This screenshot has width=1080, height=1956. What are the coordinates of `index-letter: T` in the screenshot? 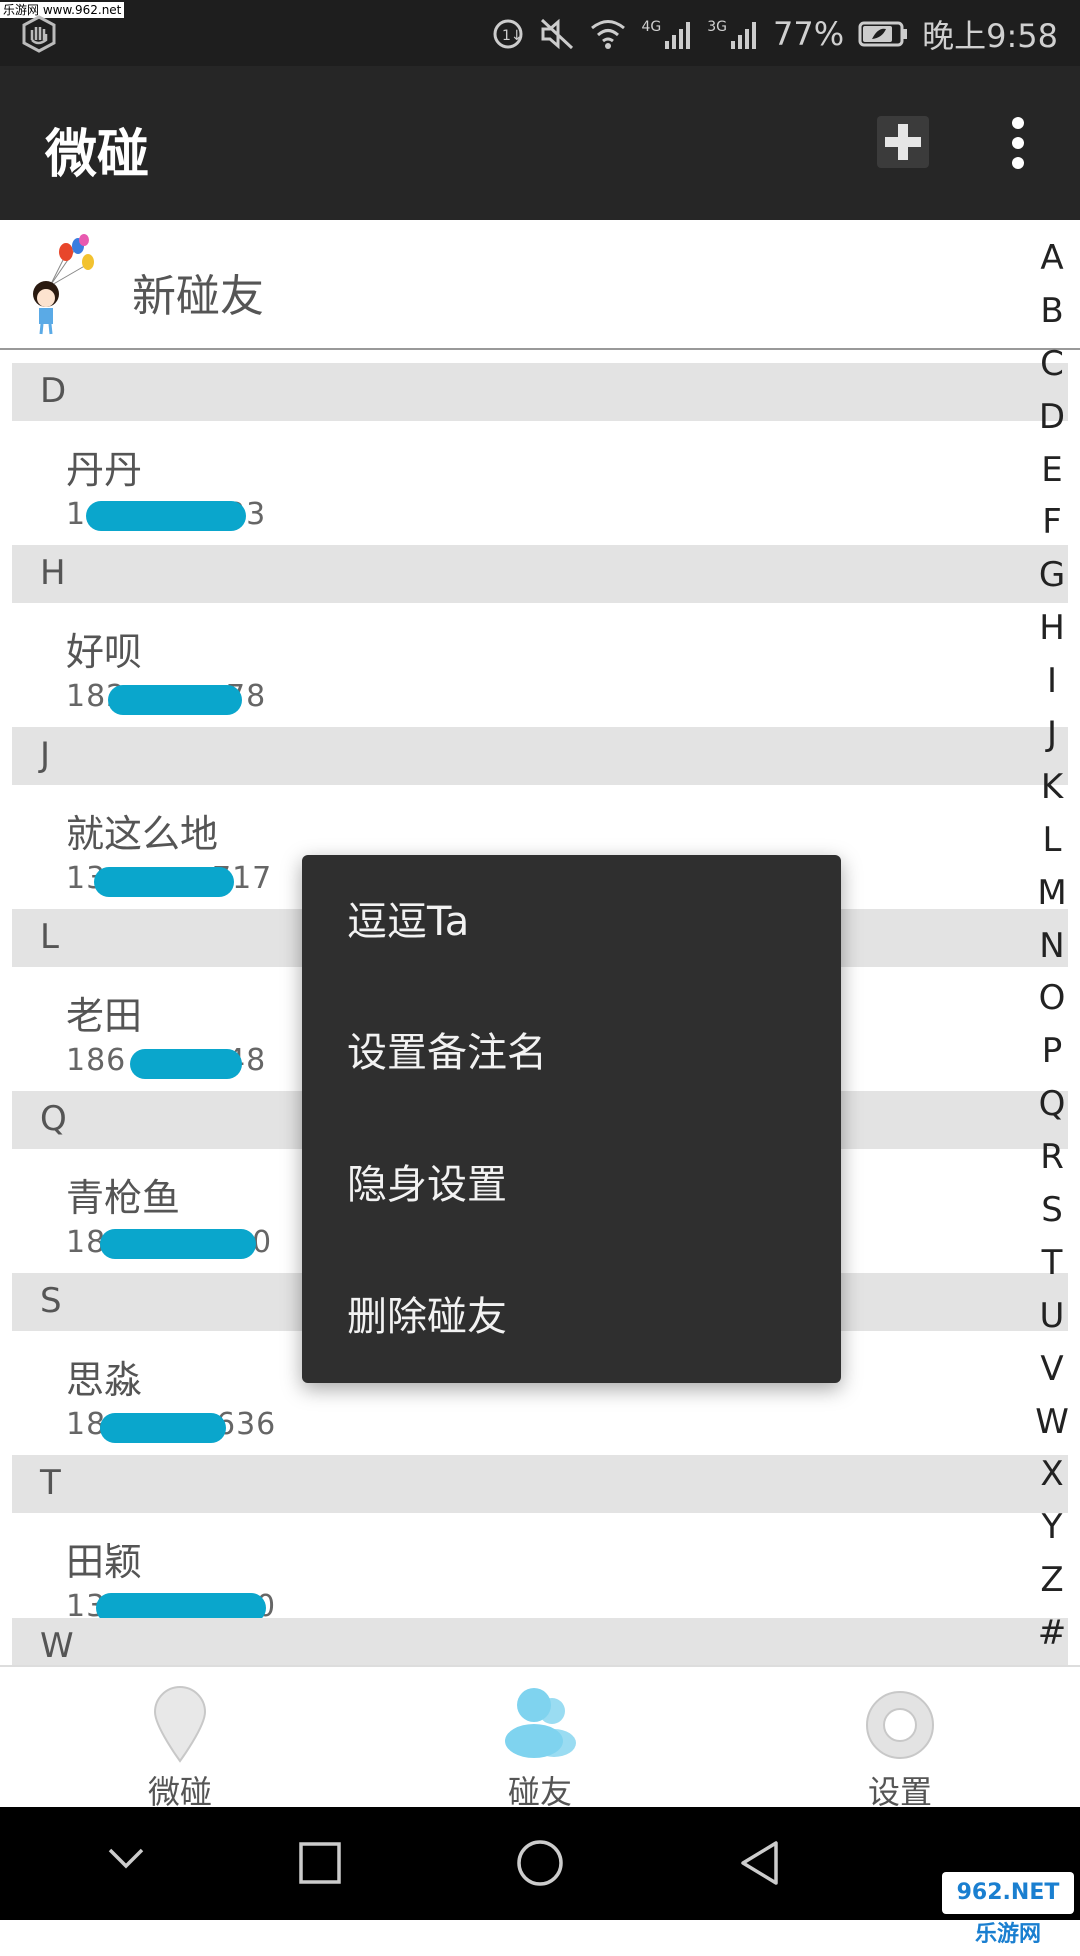 It's located at (1052, 1263).